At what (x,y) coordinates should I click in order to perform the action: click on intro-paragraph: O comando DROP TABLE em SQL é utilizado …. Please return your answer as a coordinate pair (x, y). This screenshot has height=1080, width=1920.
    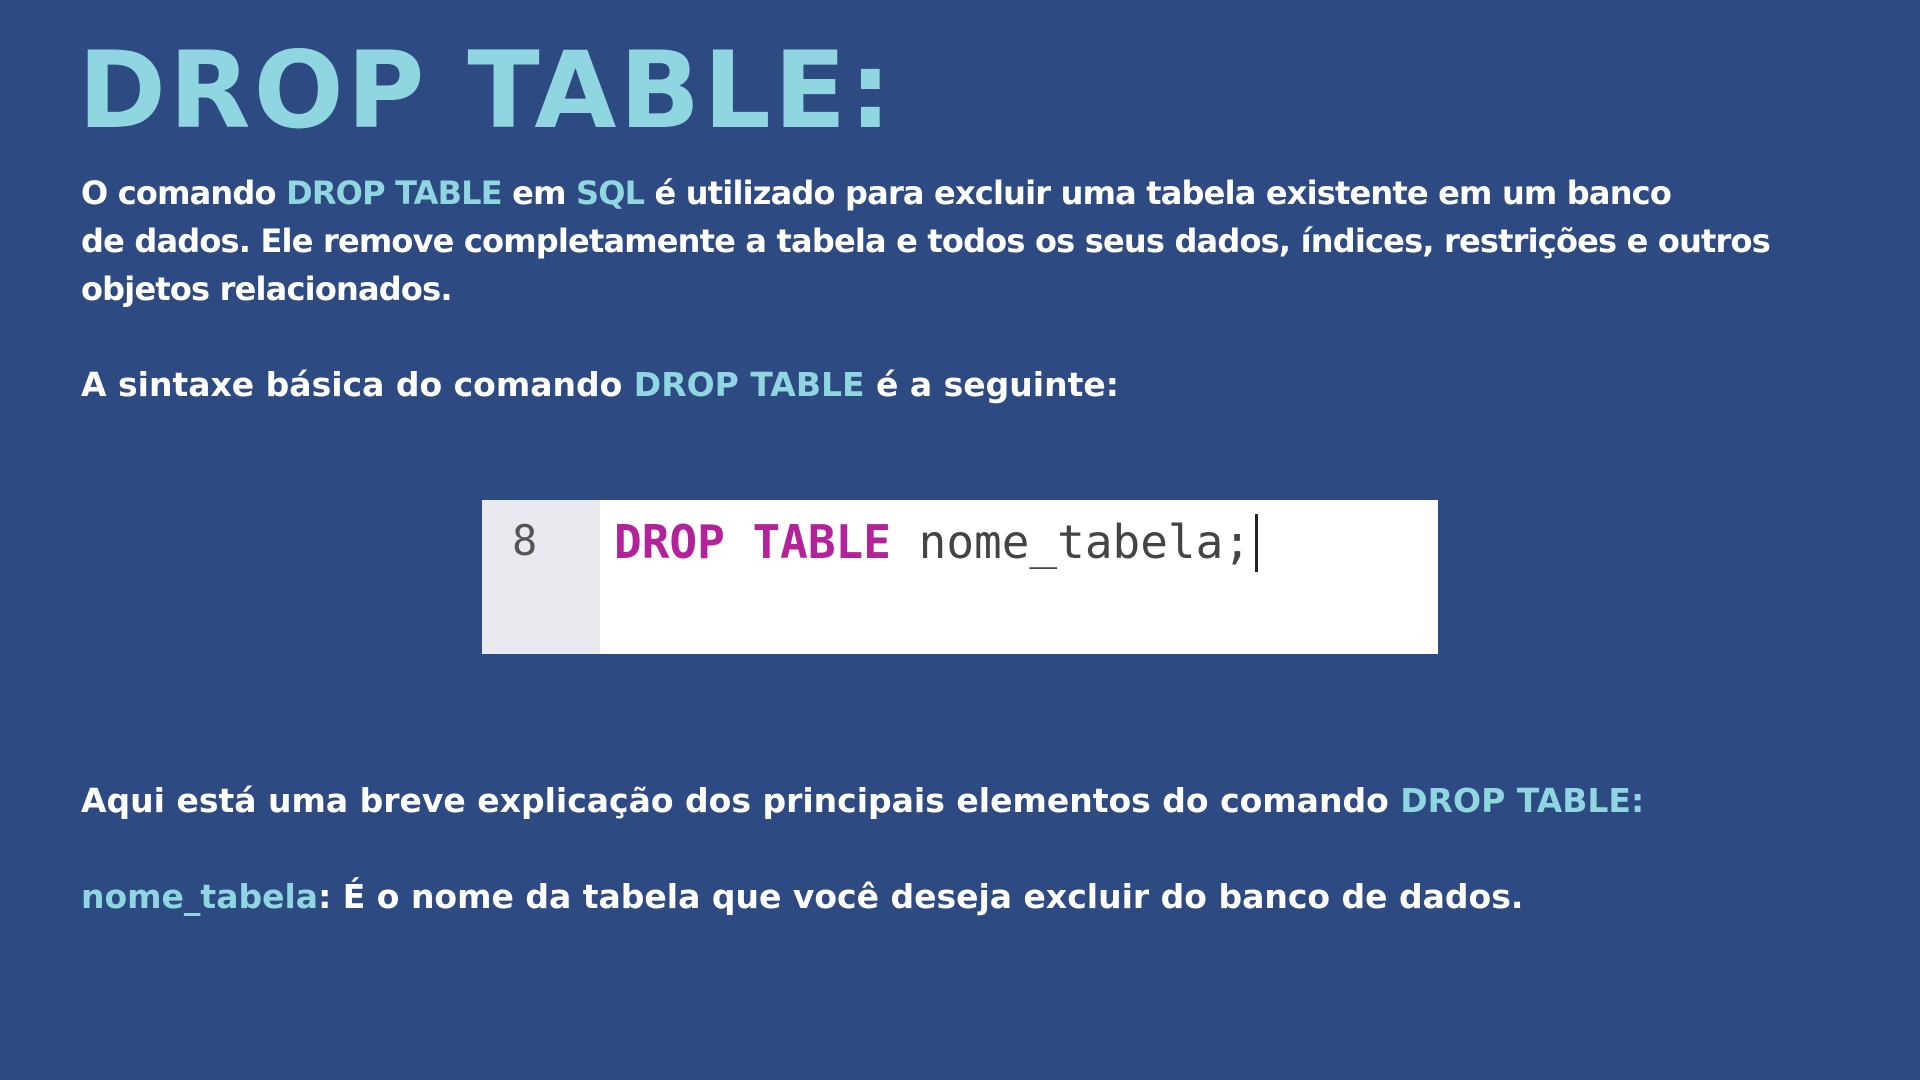
    Looking at the image, I should click on (926, 241).